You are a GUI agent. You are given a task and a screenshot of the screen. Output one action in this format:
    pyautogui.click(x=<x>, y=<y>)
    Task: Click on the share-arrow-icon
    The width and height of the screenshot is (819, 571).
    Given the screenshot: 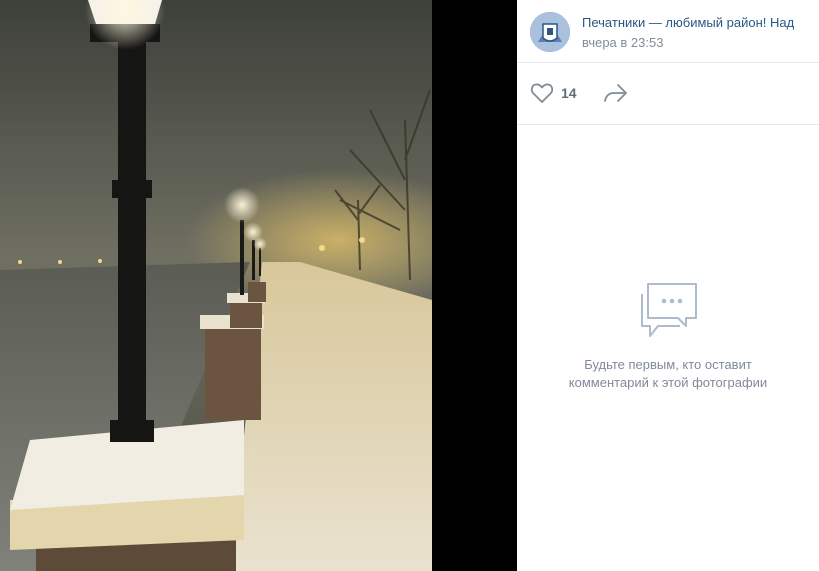 What is the action you would take?
    pyautogui.click(x=615, y=93)
    